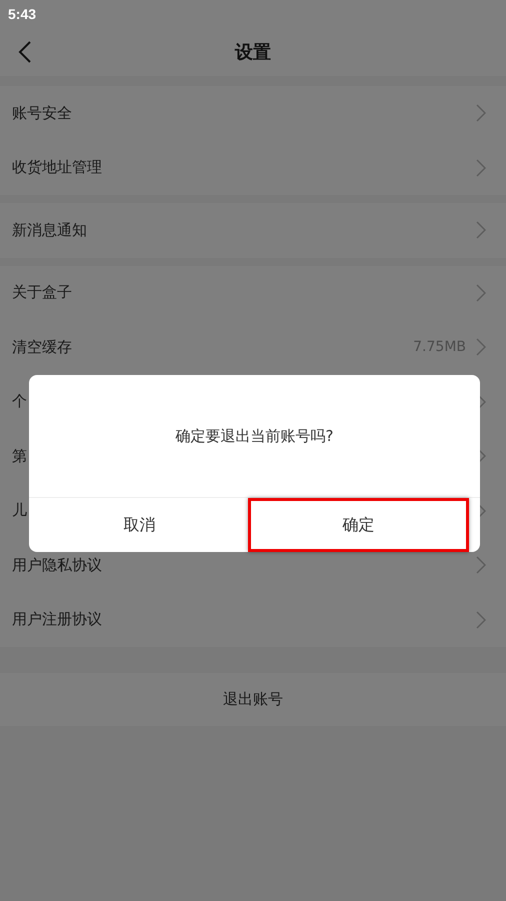  What do you see at coordinates (254, 436) in the screenshot?
I see `dialog-message: 确定要退出当前账号吗?` at bounding box center [254, 436].